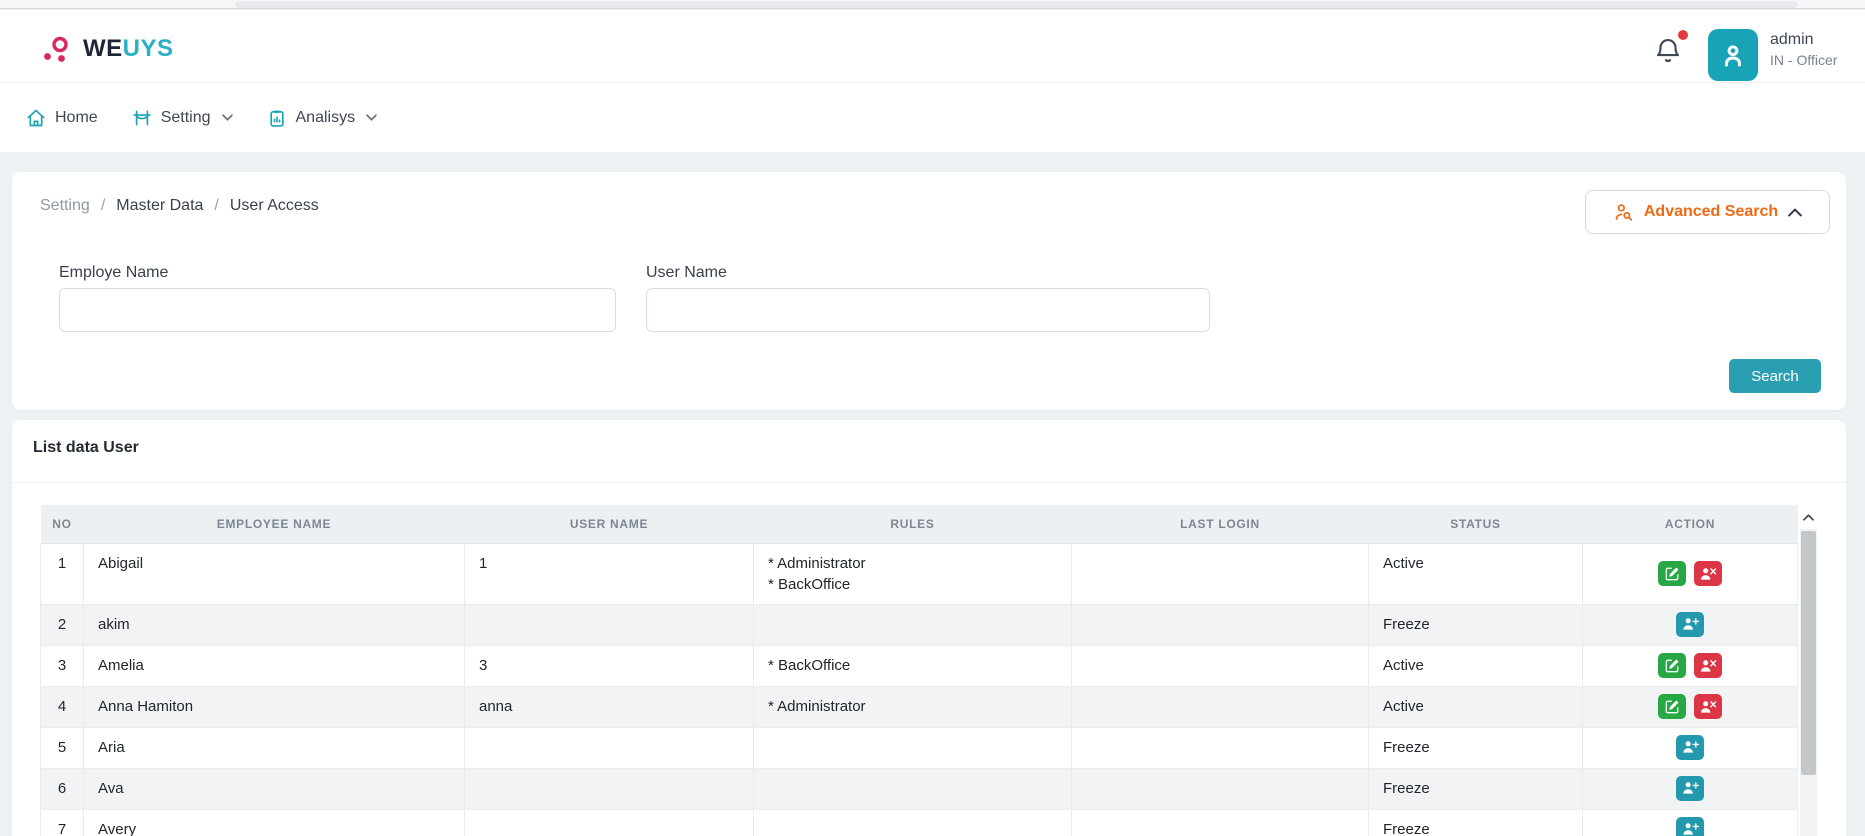  I want to click on cell-rules: * BackOffice, so click(912, 665).